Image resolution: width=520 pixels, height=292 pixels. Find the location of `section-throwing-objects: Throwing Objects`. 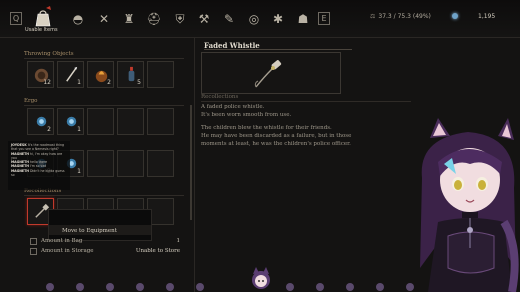

section-throwing-objects: Throwing Objects is located at coordinates (49, 54).